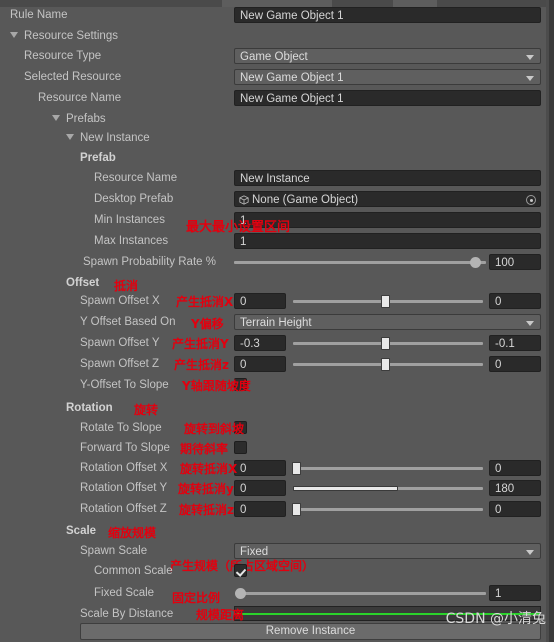  Describe the element at coordinates (274, 36) in the screenshot. I see `row-resource-settings: Resource Settings` at that location.